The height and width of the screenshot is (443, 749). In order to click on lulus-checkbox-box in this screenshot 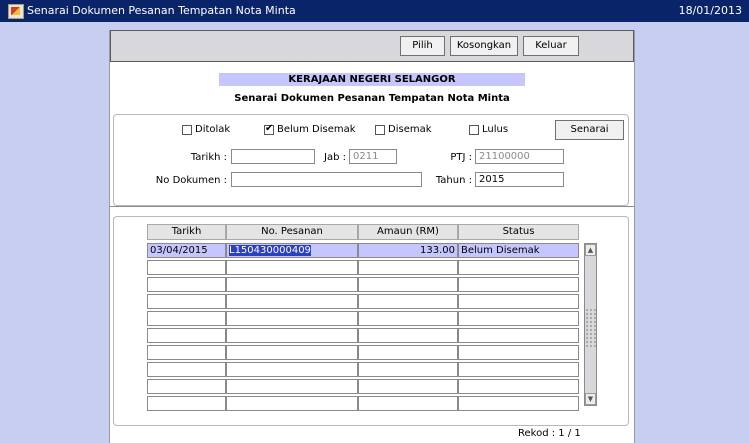, I will do `click(474, 129)`.